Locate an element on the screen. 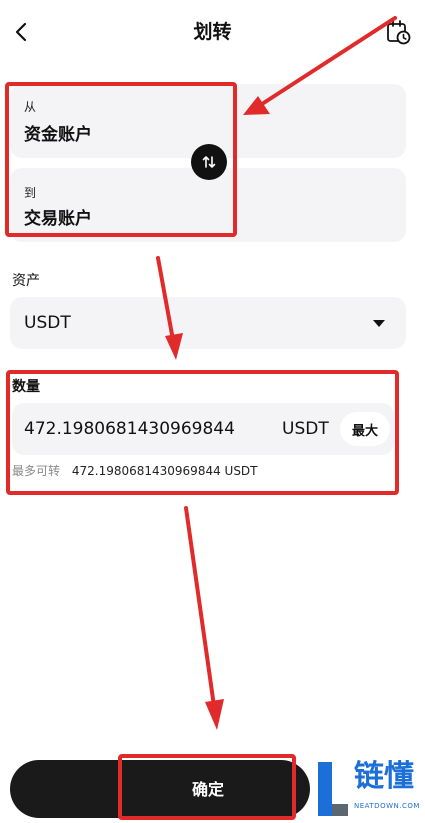 Image resolution: width=425 pixels, height=823 pixels. watermark: 链懂 NEATDOWN.COM is located at coordinates (368, 786).